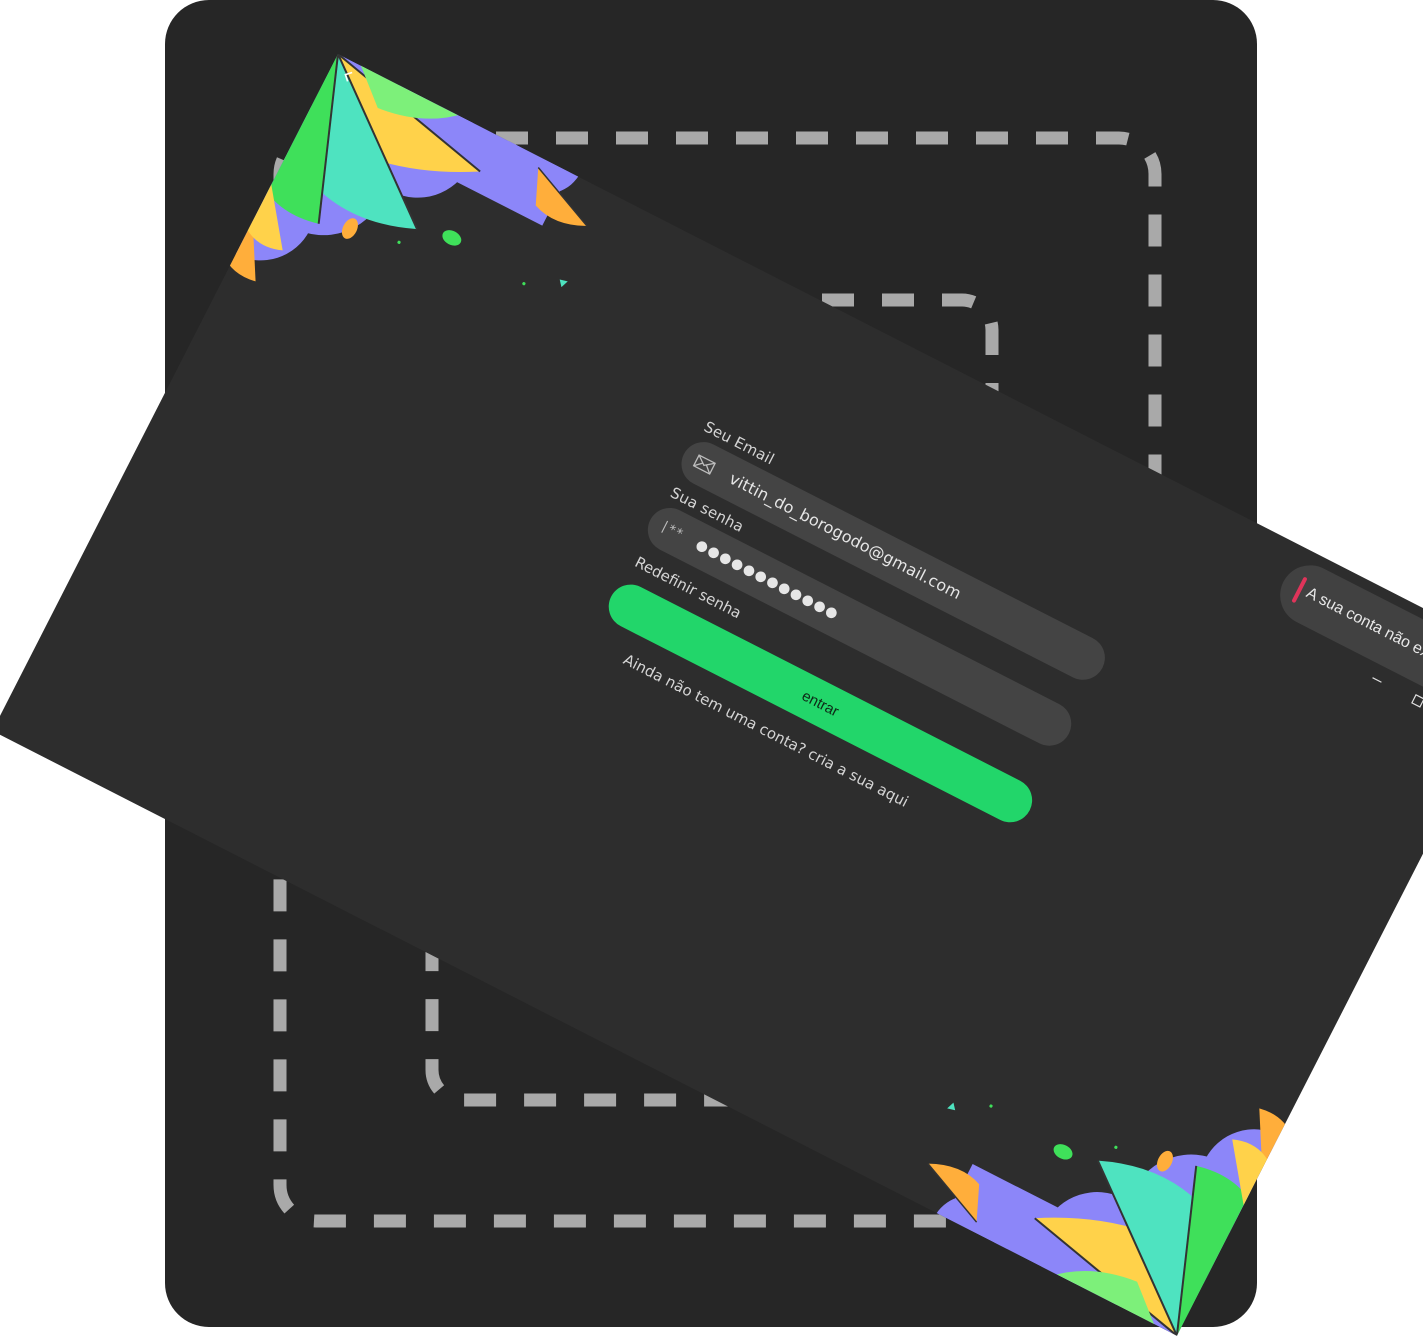 The height and width of the screenshot is (1336, 1423). I want to click on minimize-icon, so click(1377, 680).